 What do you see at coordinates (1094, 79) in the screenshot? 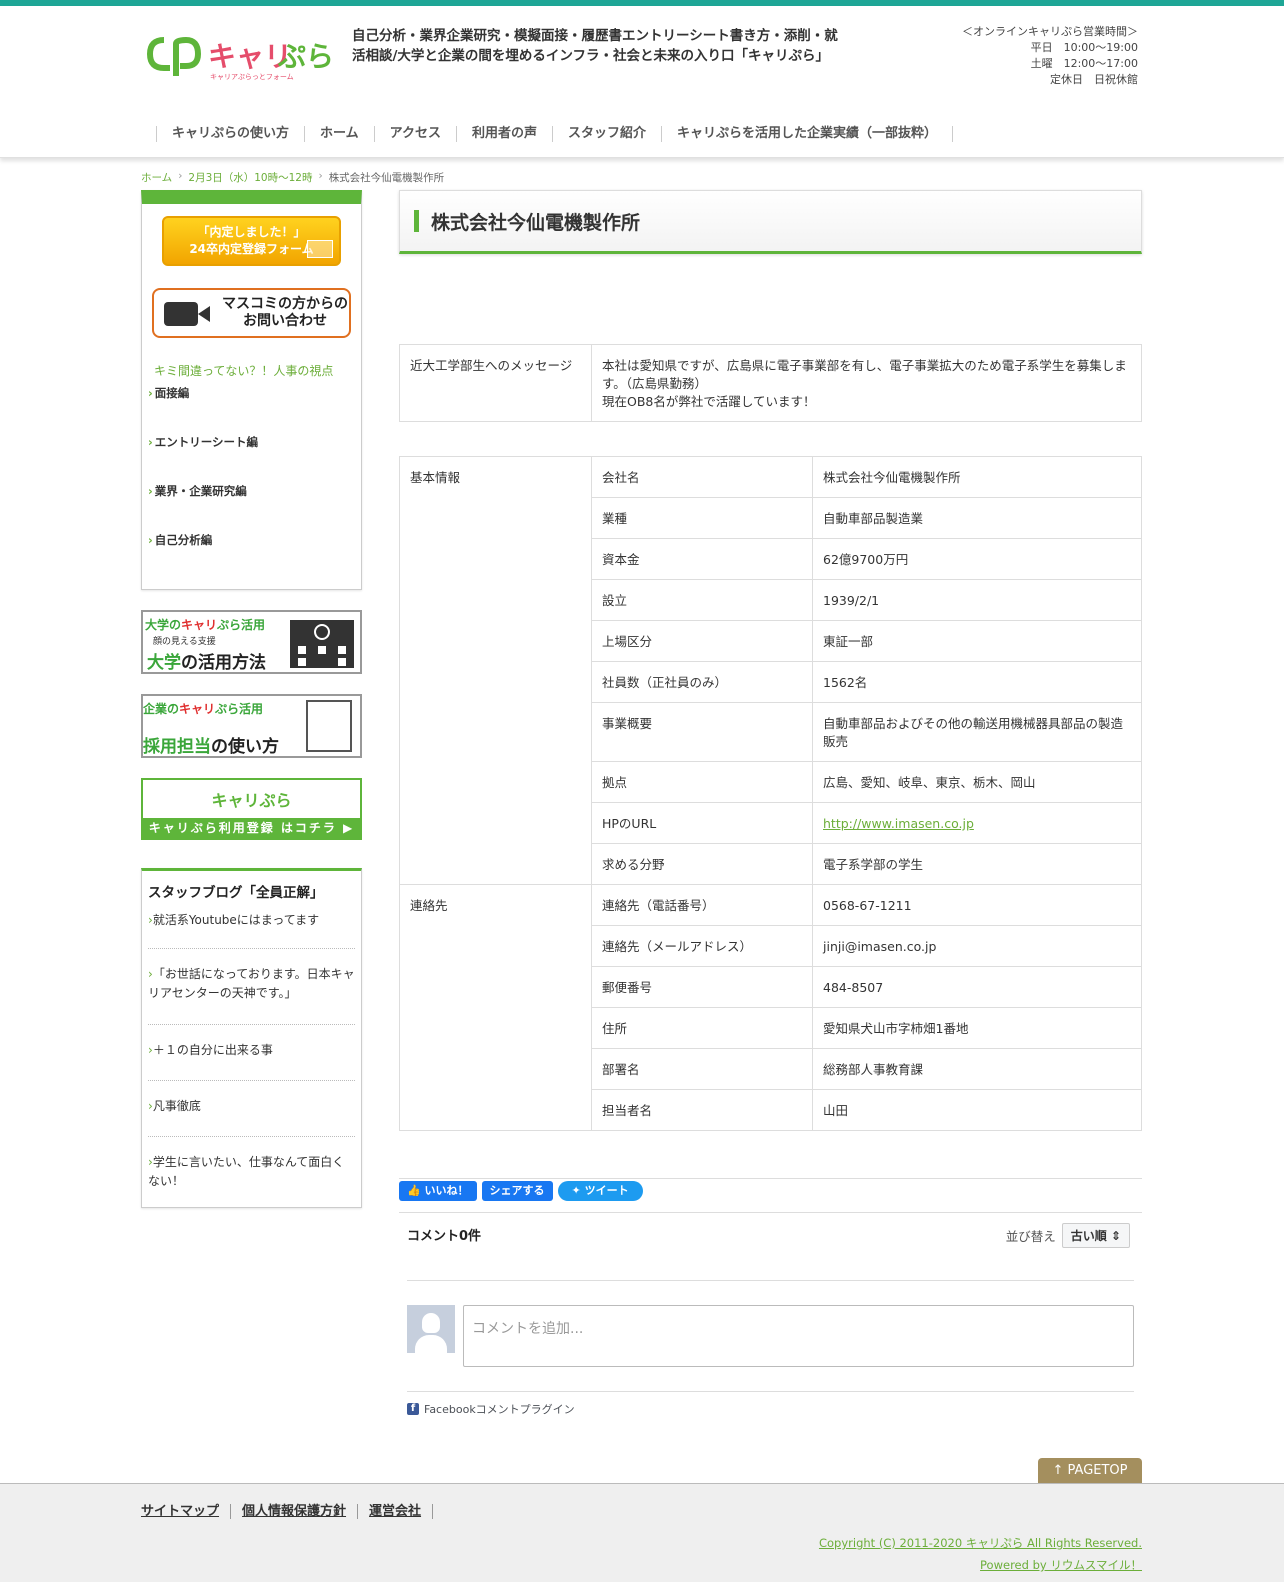
I see `hours-closed: 定休日 日祝休館` at bounding box center [1094, 79].